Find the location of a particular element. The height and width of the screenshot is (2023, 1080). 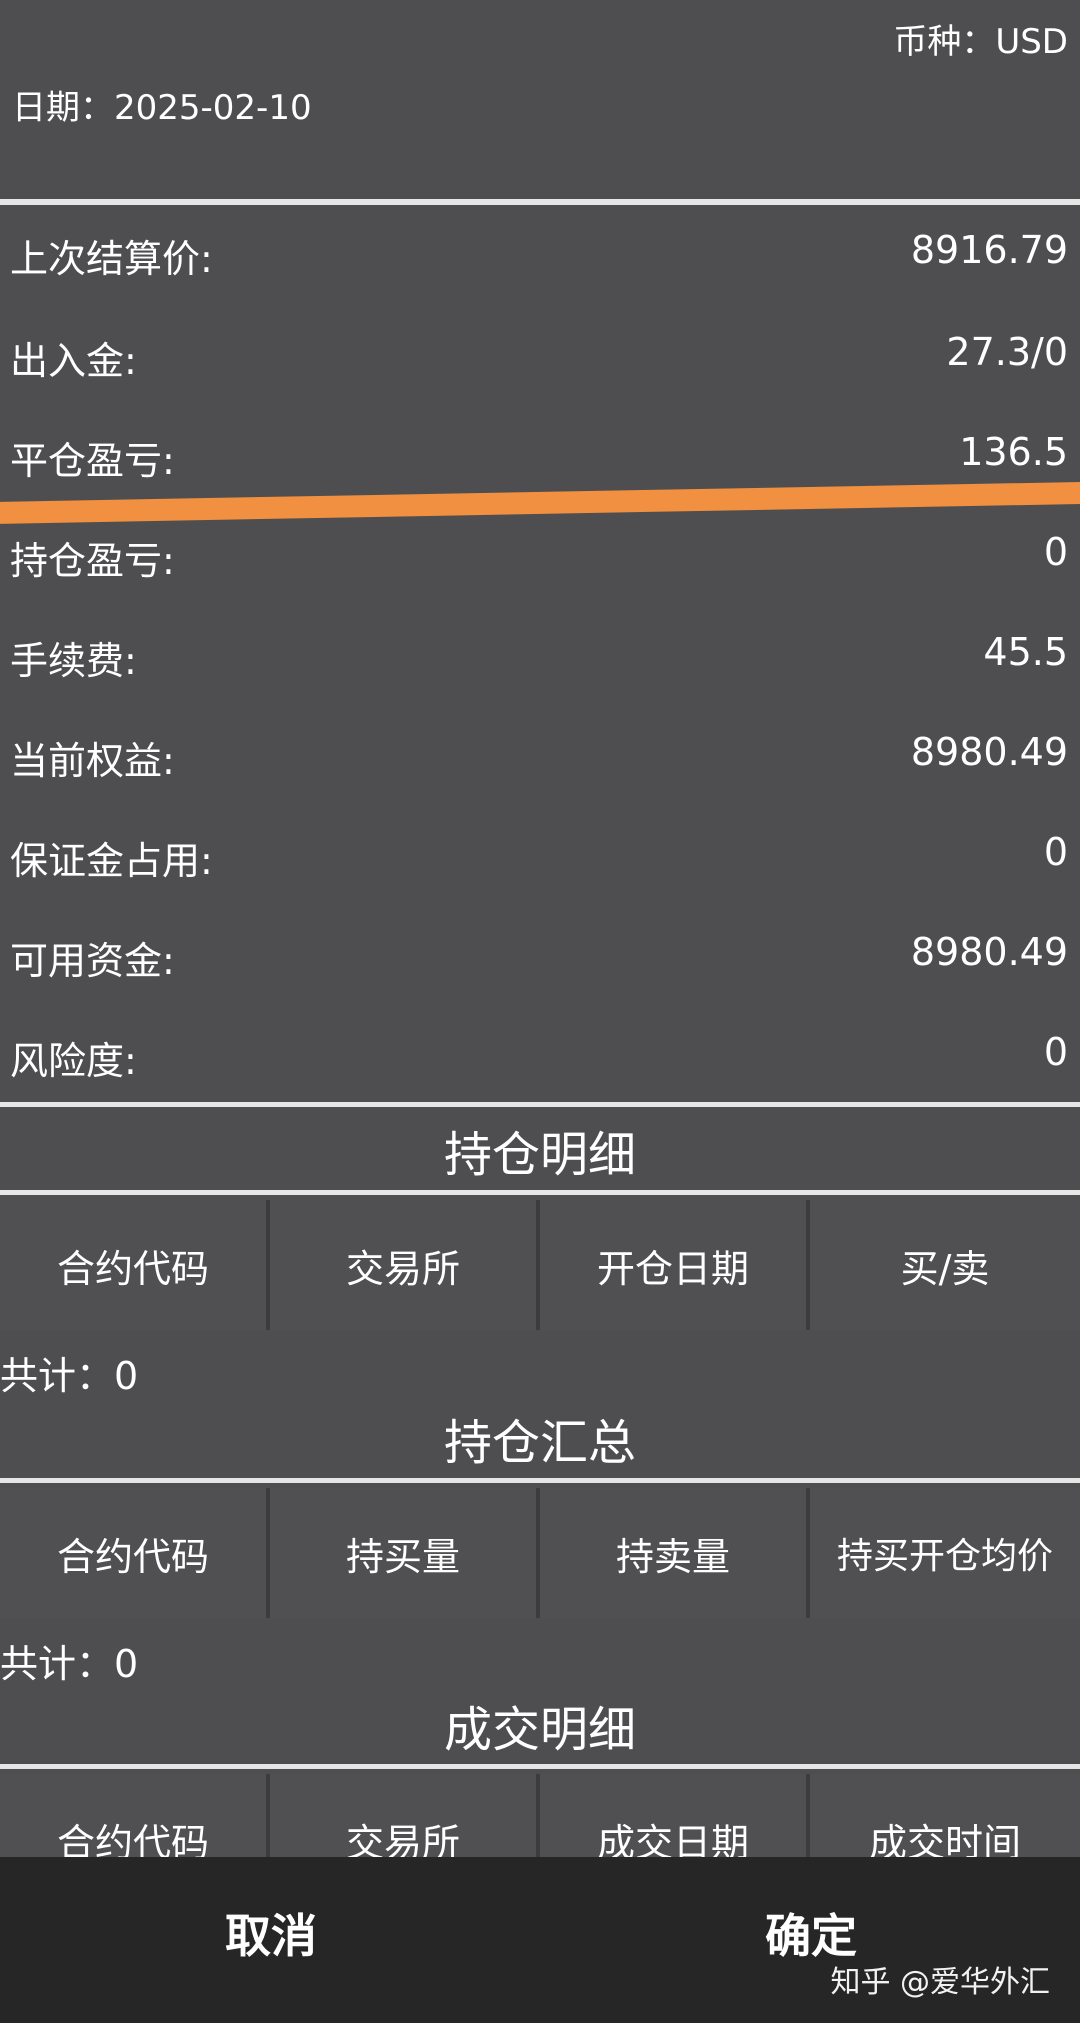

positions-summary-total: 共计：0 is located at coordinates (69, 1664).